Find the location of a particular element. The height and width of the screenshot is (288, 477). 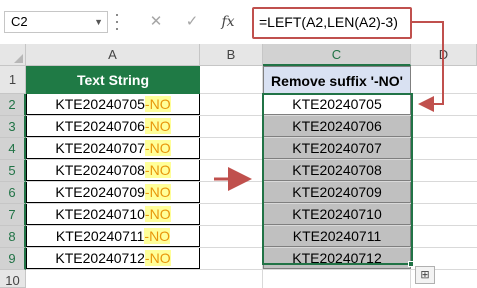

insert-function-button: fx is located at coordinates (228, 22).